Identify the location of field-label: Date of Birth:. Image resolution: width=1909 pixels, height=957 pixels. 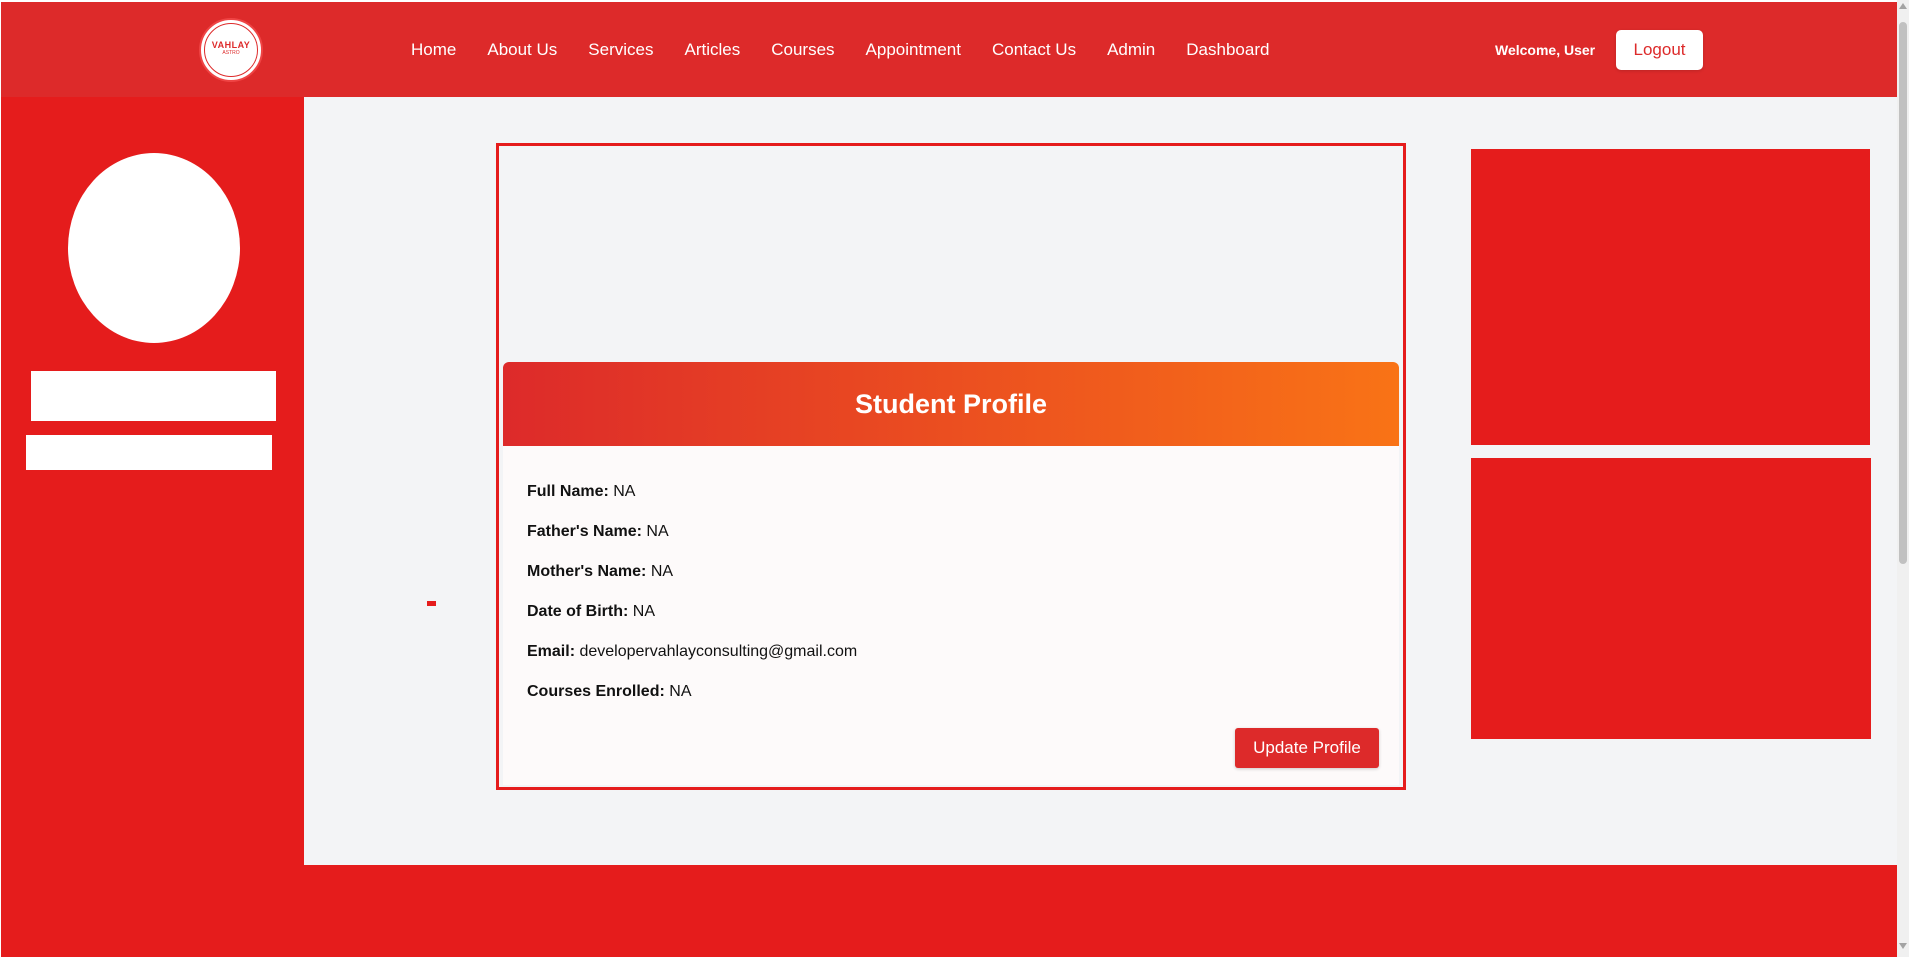
(578, 611).